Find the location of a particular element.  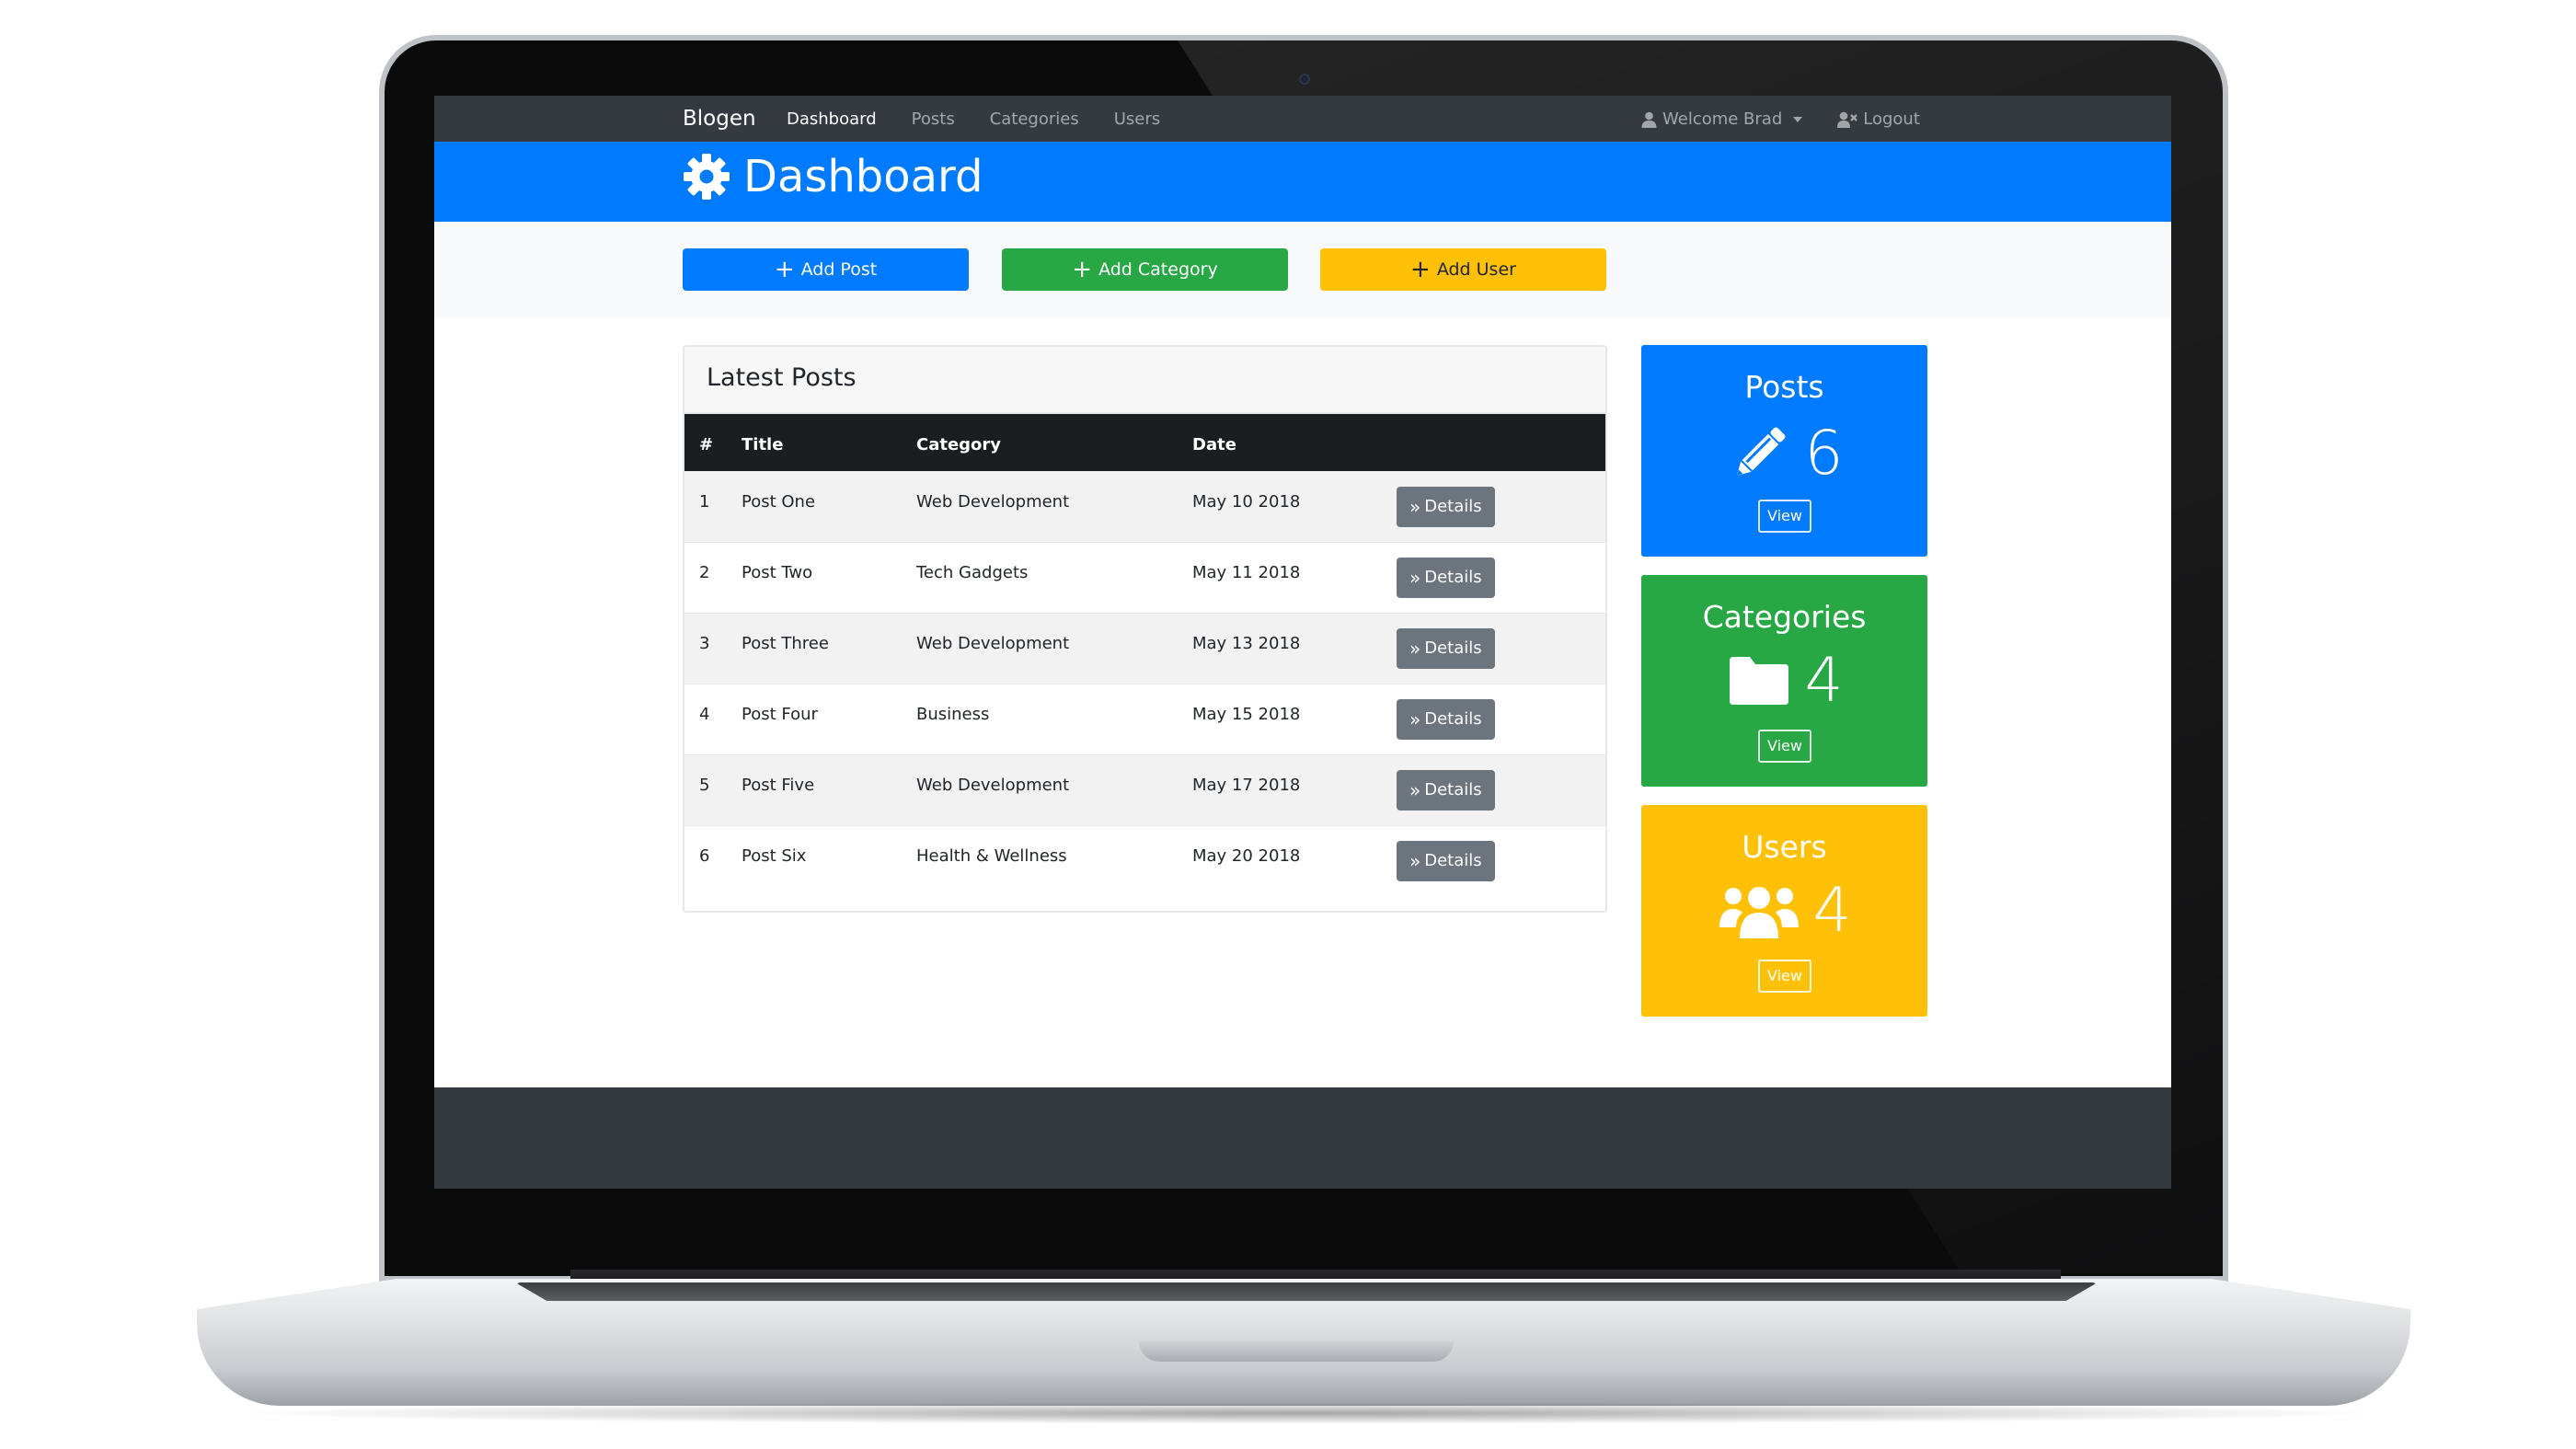

nav-users: Users is located at coordinates (1137, 119).